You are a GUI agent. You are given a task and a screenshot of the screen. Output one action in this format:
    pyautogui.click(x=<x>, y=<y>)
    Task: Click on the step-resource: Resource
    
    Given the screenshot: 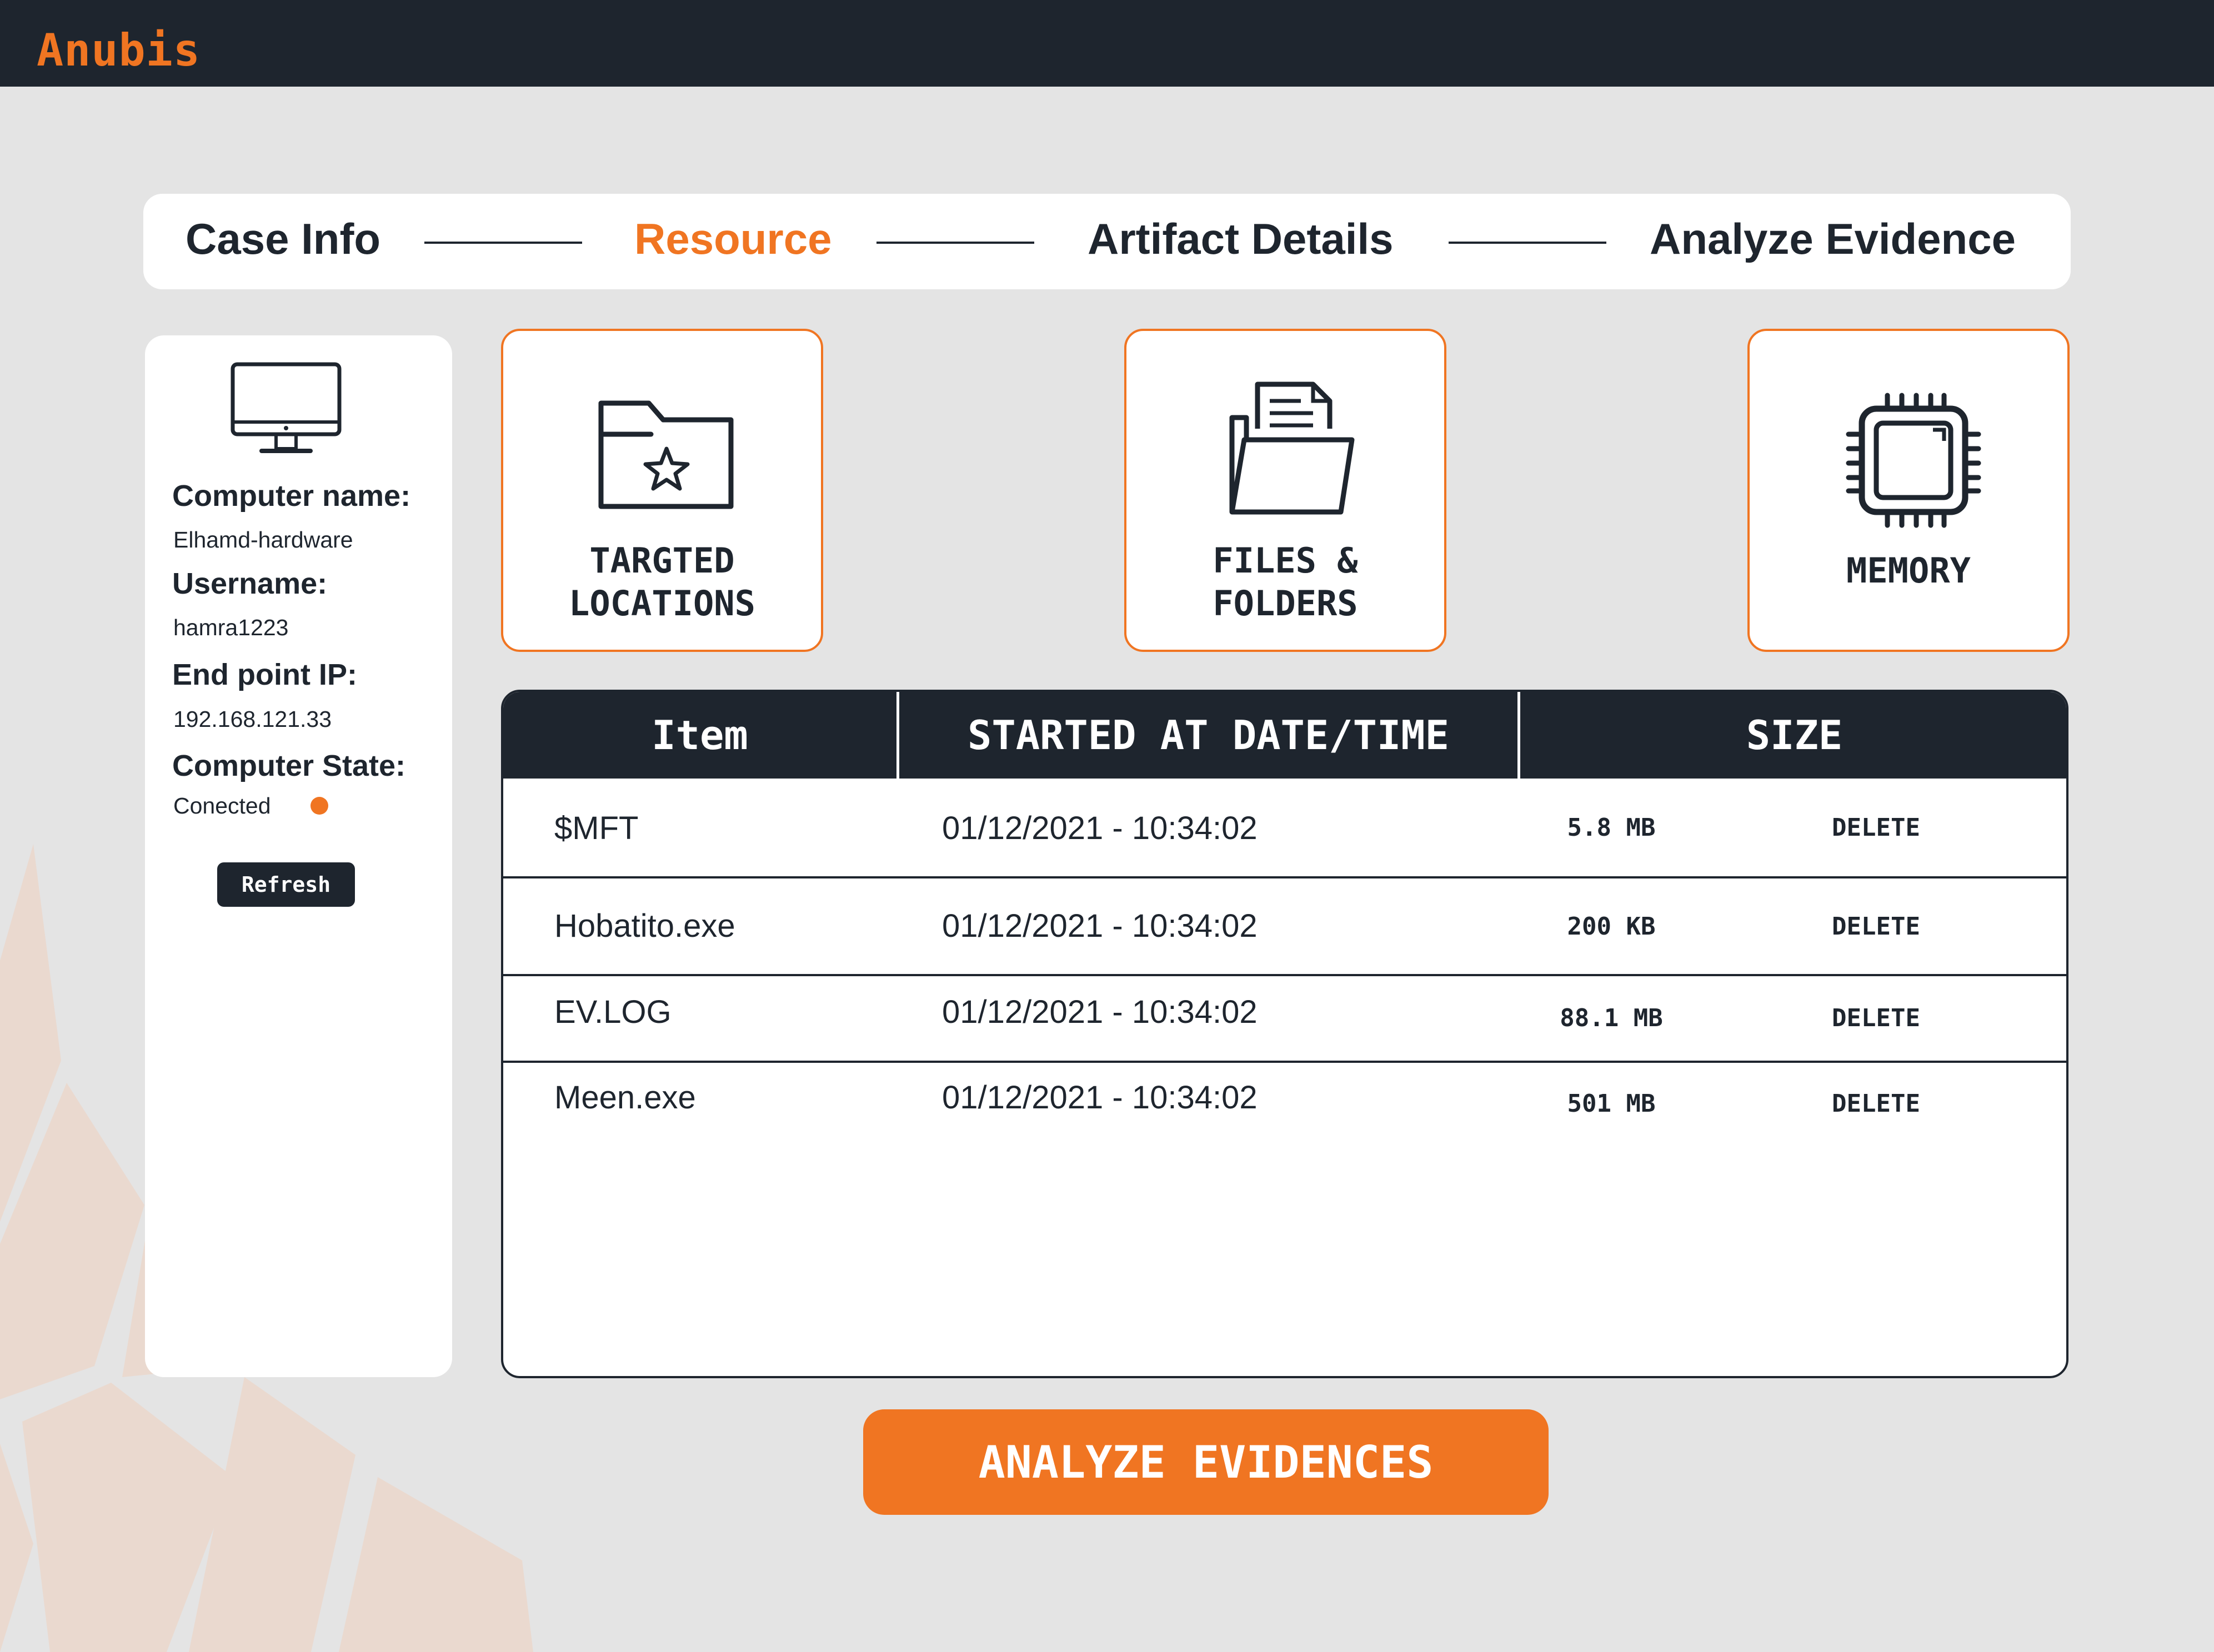 What is the action you would take?
    pyautogui.click(x=733, y=239)
    